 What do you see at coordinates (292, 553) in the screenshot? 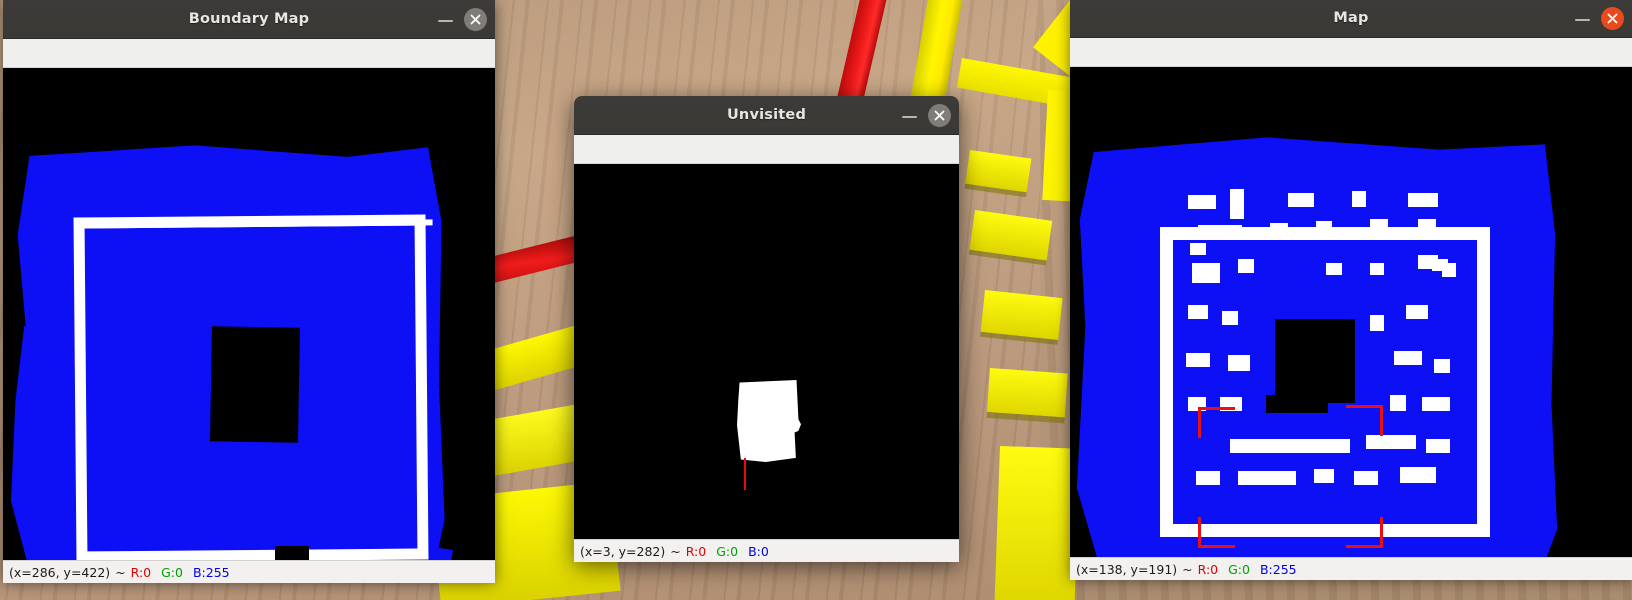
I see `map-gap-notch` at bounding box center [292, 553].